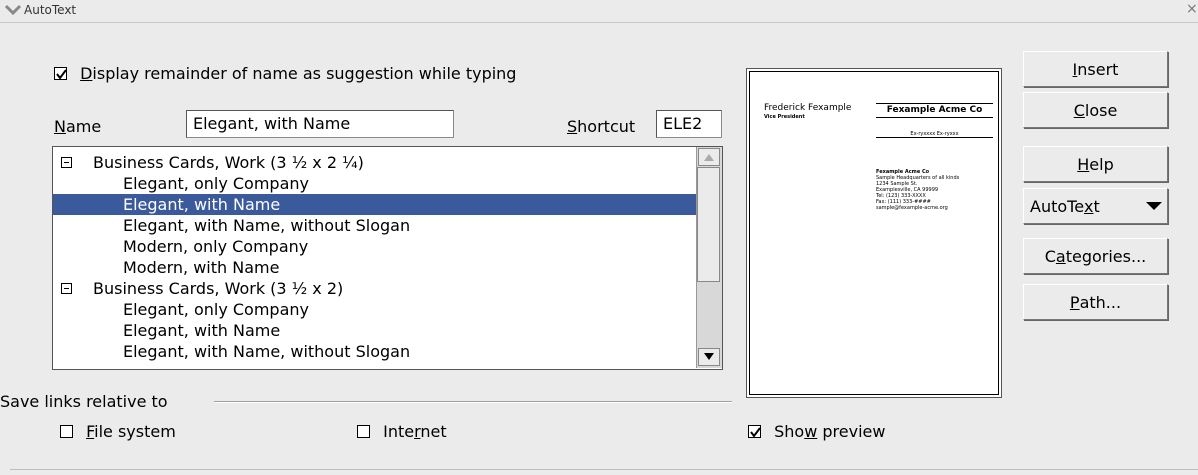  What do you see at coordinates (1095, 206) in the screenshot?
I see `autotext-menu-button: AutoTe x t` at bounding box center [1095, 206].